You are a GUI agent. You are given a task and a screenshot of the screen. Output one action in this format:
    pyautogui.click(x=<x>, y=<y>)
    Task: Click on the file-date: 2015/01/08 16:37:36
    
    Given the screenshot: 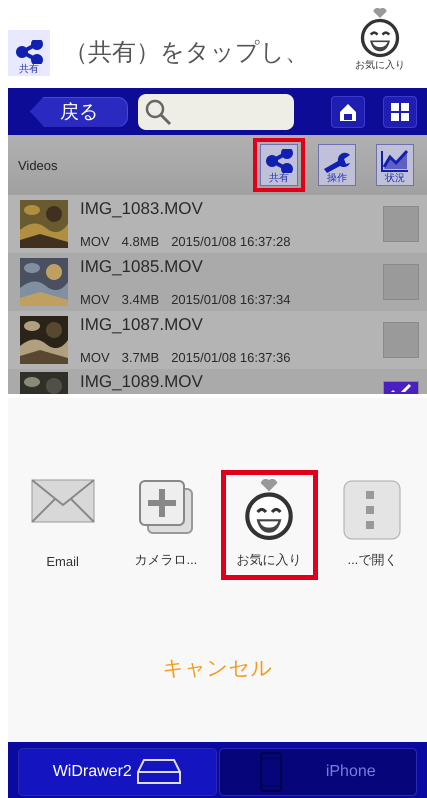 What is the action you would take?
    pyautogui.click(x=230, y=357)
    